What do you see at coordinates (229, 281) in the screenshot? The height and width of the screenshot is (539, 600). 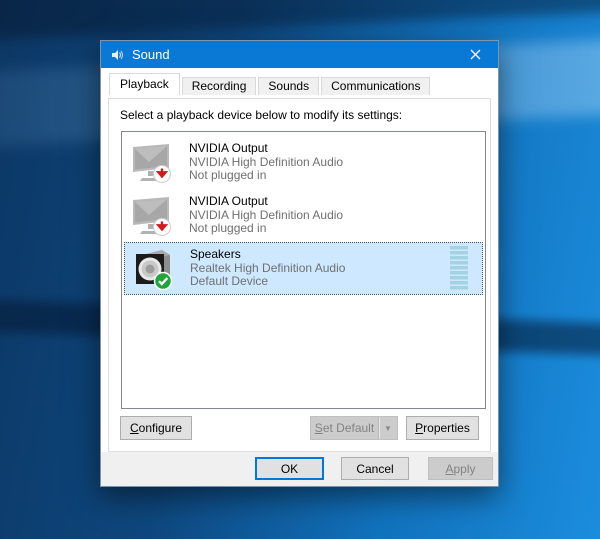 I see `device-status: Default Device` at bounding box center [229, 281].